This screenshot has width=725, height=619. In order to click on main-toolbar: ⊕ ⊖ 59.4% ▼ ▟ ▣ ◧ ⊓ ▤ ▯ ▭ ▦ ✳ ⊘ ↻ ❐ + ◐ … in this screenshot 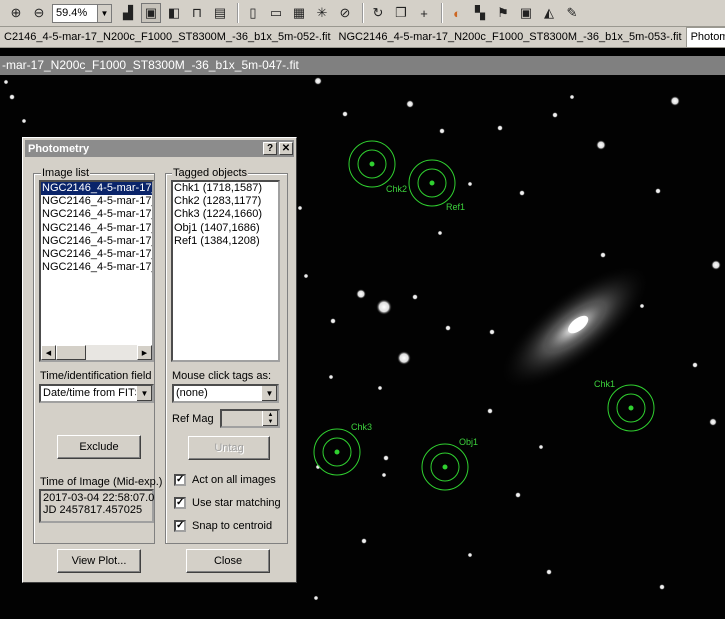, I will do `click(362, 13)`.